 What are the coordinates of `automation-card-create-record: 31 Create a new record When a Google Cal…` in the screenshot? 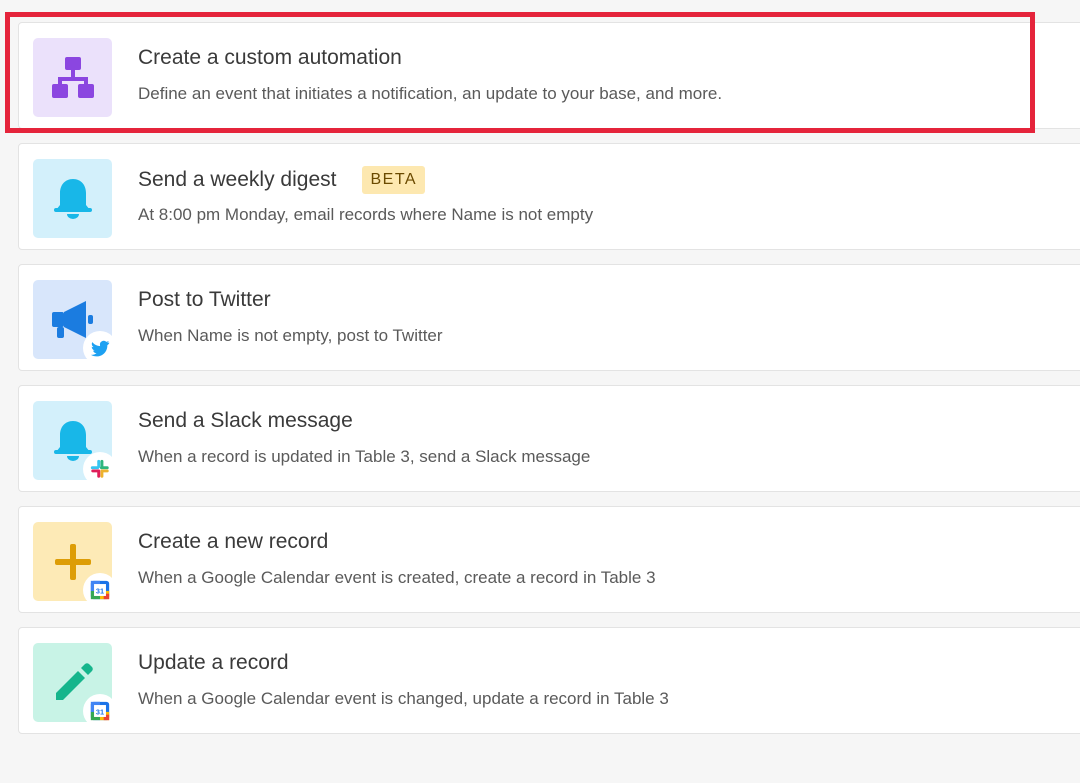 It's located at (549, 559).